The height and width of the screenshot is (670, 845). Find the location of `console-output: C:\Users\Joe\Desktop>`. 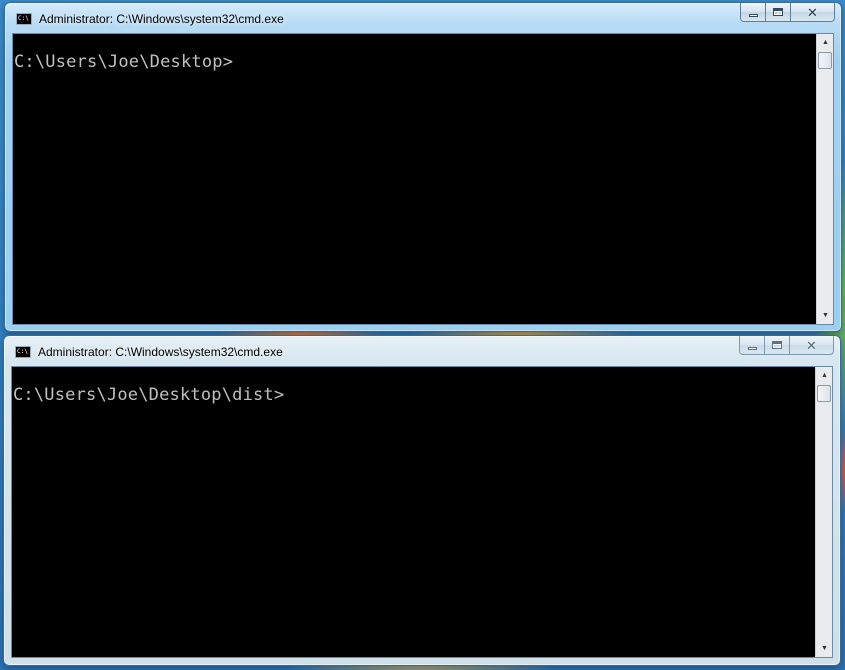

console-output: C:\Users\Joe\Desktop> is located at coordinates (124, 62).